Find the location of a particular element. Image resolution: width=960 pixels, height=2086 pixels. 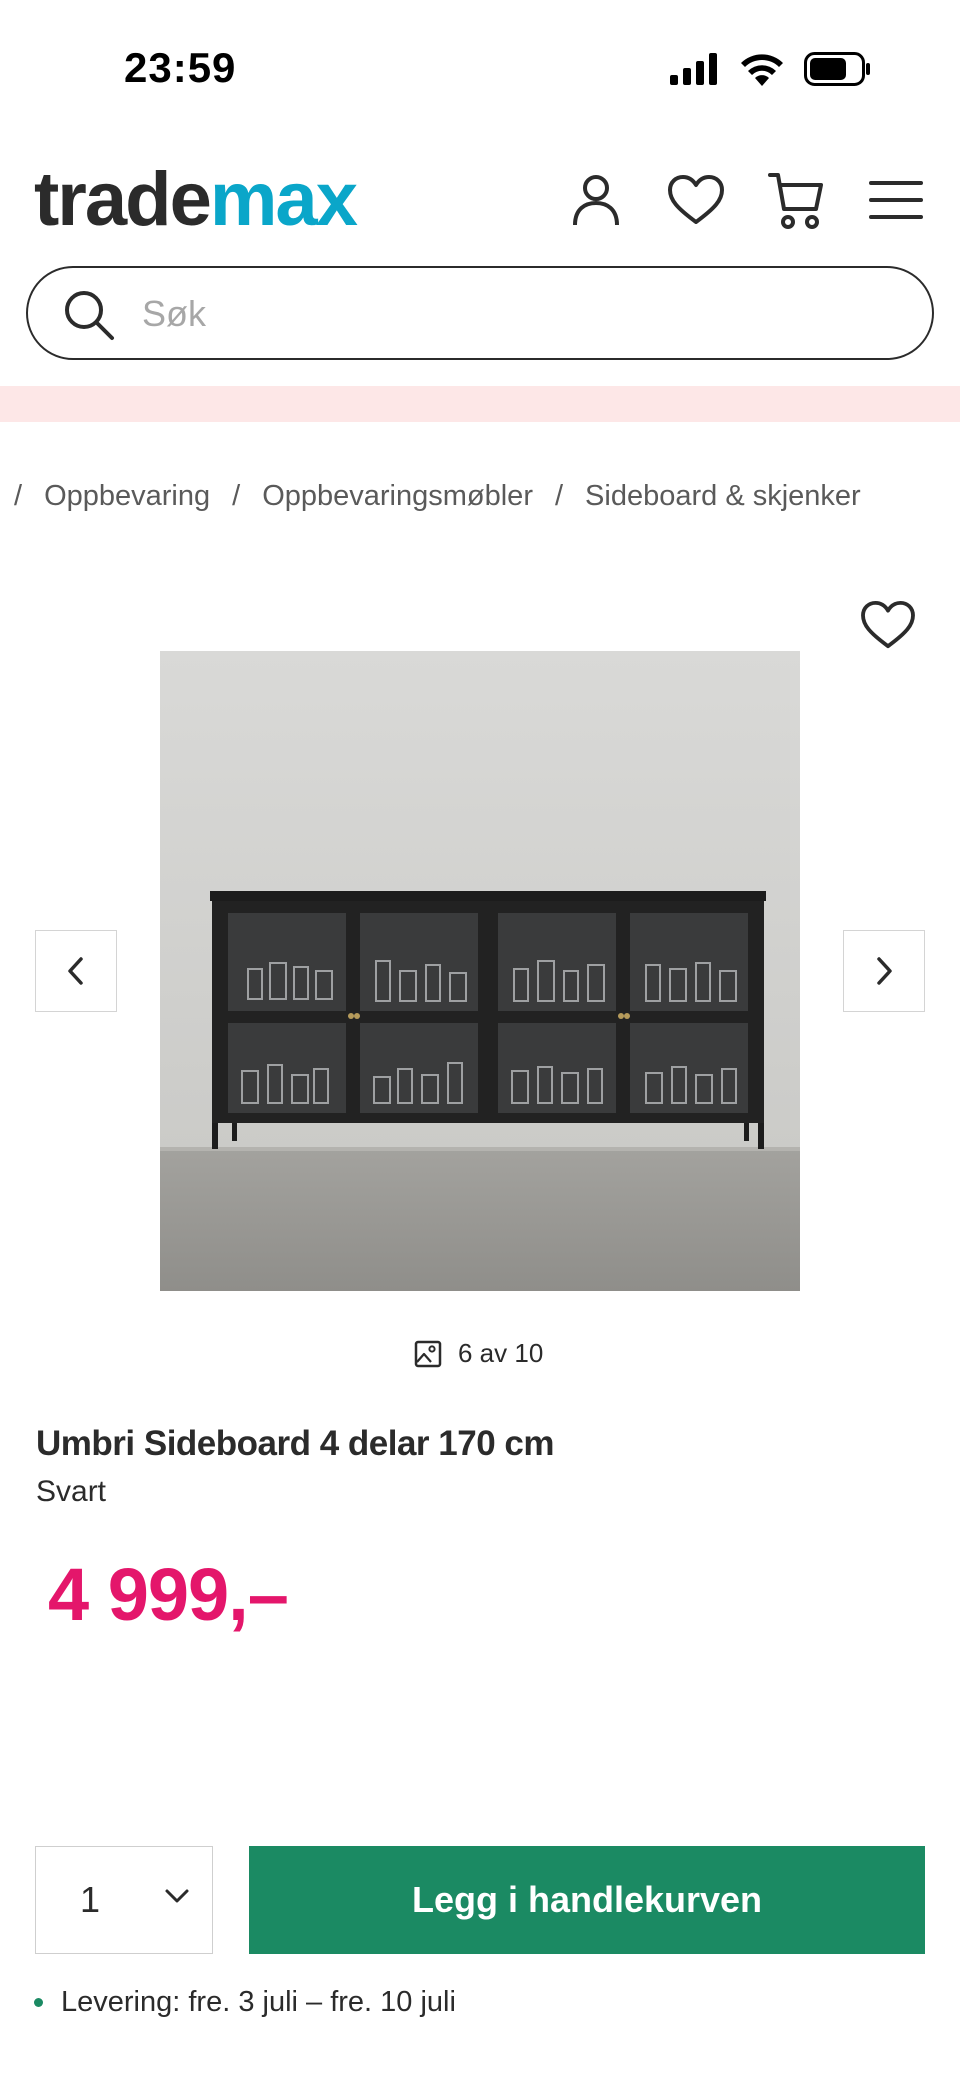

logo-part-trade: trade is located at coordinates (123, 199).